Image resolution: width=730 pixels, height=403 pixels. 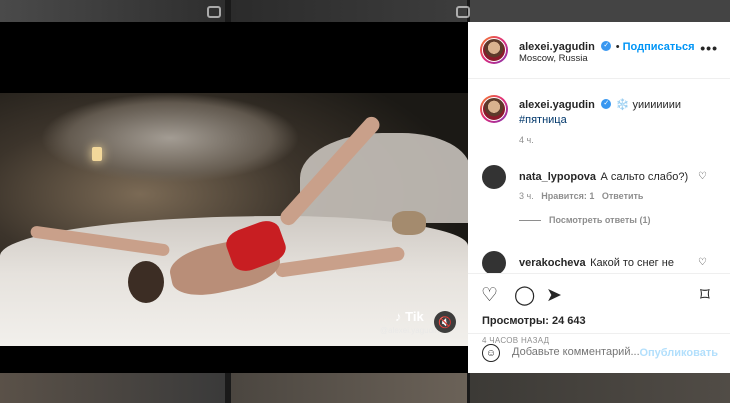 I want to click on emoji-icon: ☺, so click(x=491, y=353).